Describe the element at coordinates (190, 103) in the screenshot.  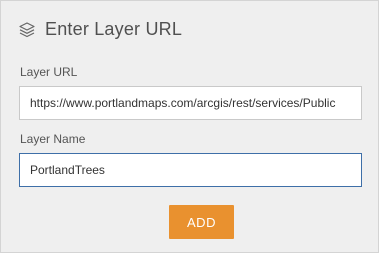
I see `layer-url-input` at that location.